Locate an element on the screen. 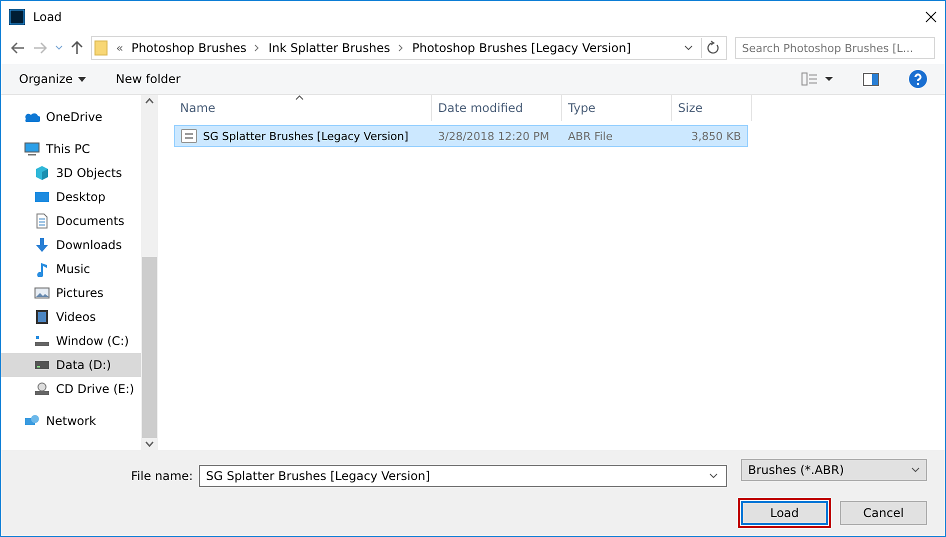 The width and height of the screenshot is (946, 537). scrollbar is located at coordinates (149, 272).